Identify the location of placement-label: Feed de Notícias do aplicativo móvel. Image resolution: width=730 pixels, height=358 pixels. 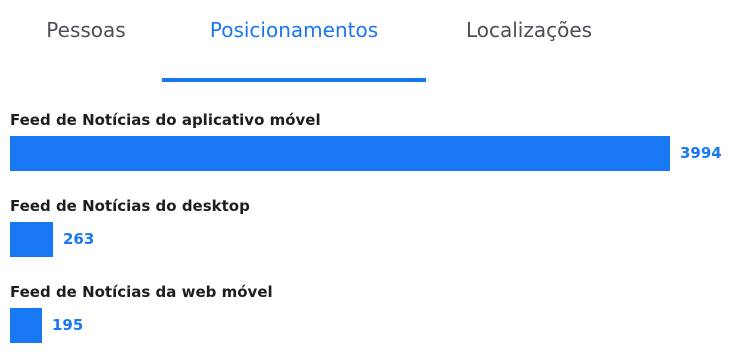
(165, 120).